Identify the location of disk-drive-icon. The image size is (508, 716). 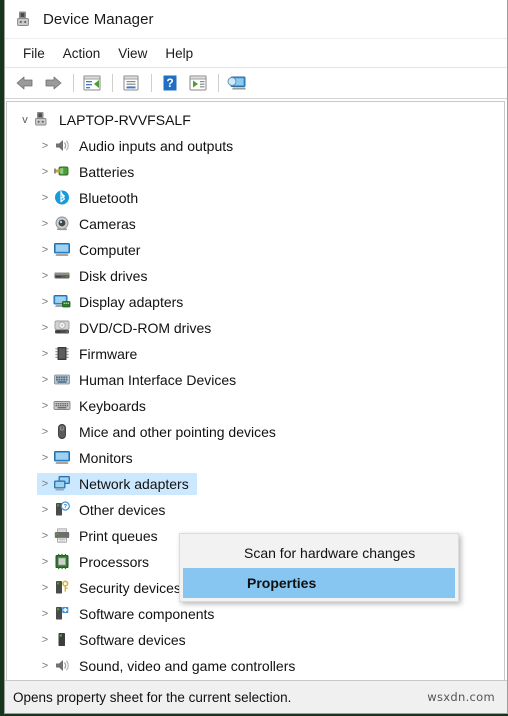
(63, 276).